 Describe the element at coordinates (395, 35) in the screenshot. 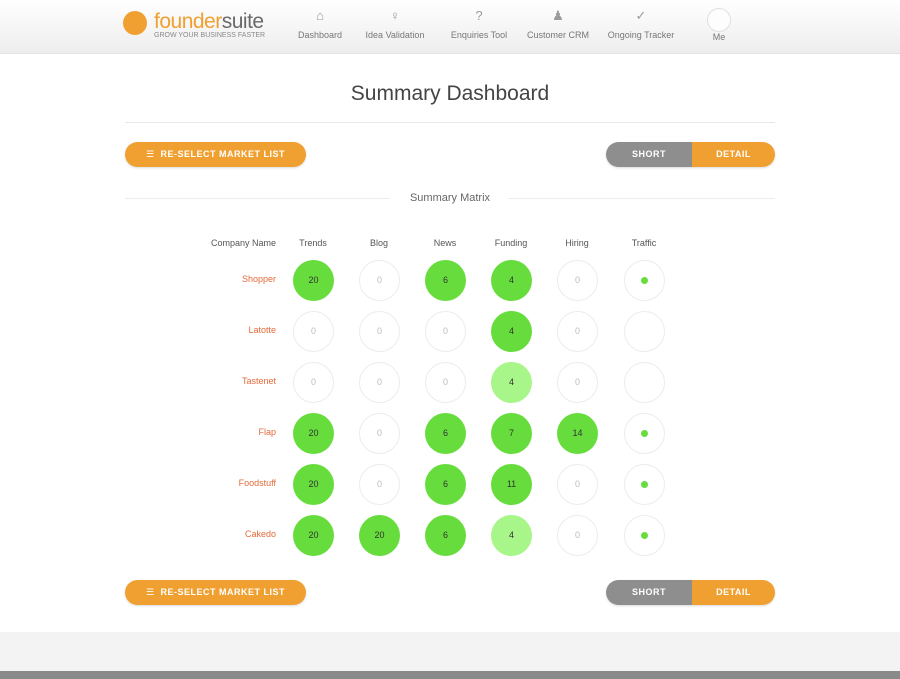

I see `nav-item-label: Idea Validation` at that location.